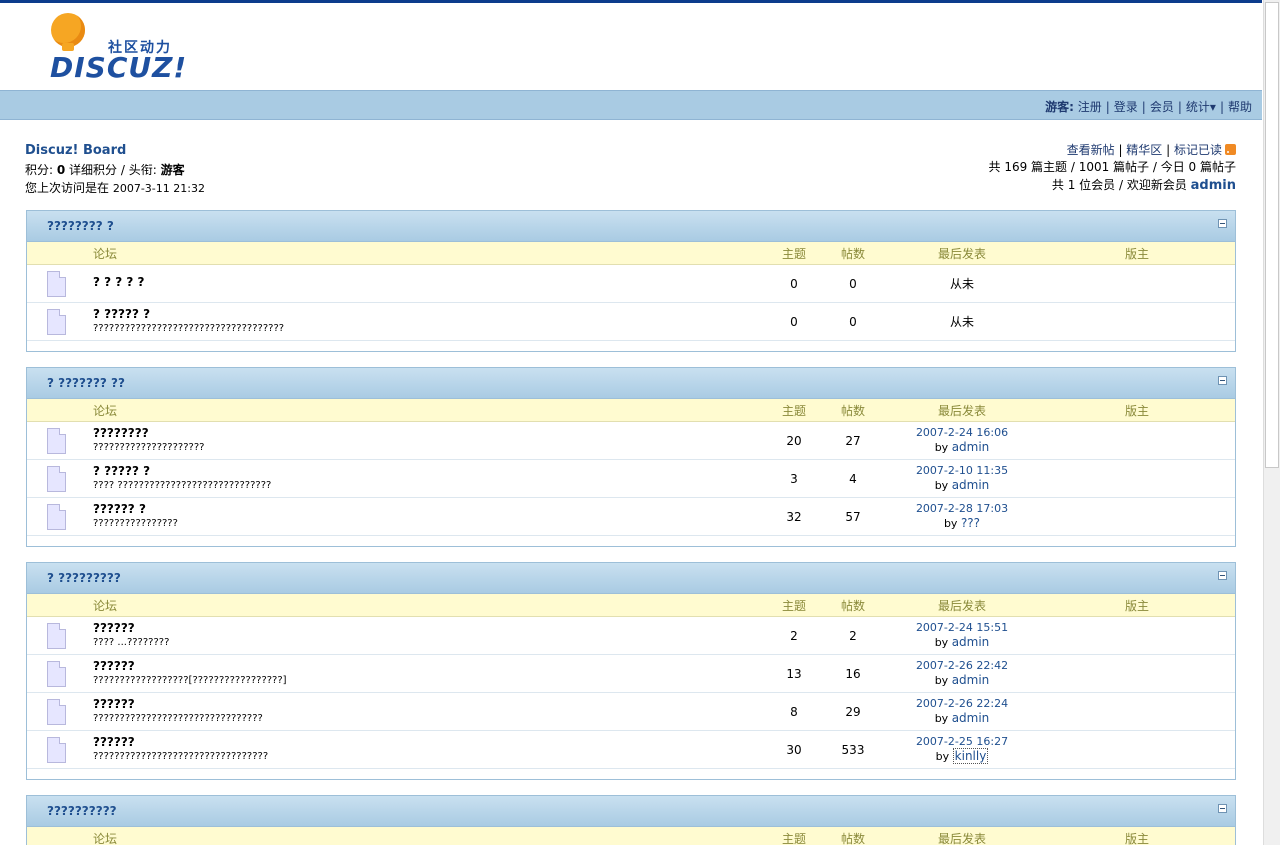  Describe the element at coordinates (631, 105) in the screenshot. I see `nav-bar: 游客: 注册 | 登录 | 会员 | 统计▾ | 帮助` at that location.